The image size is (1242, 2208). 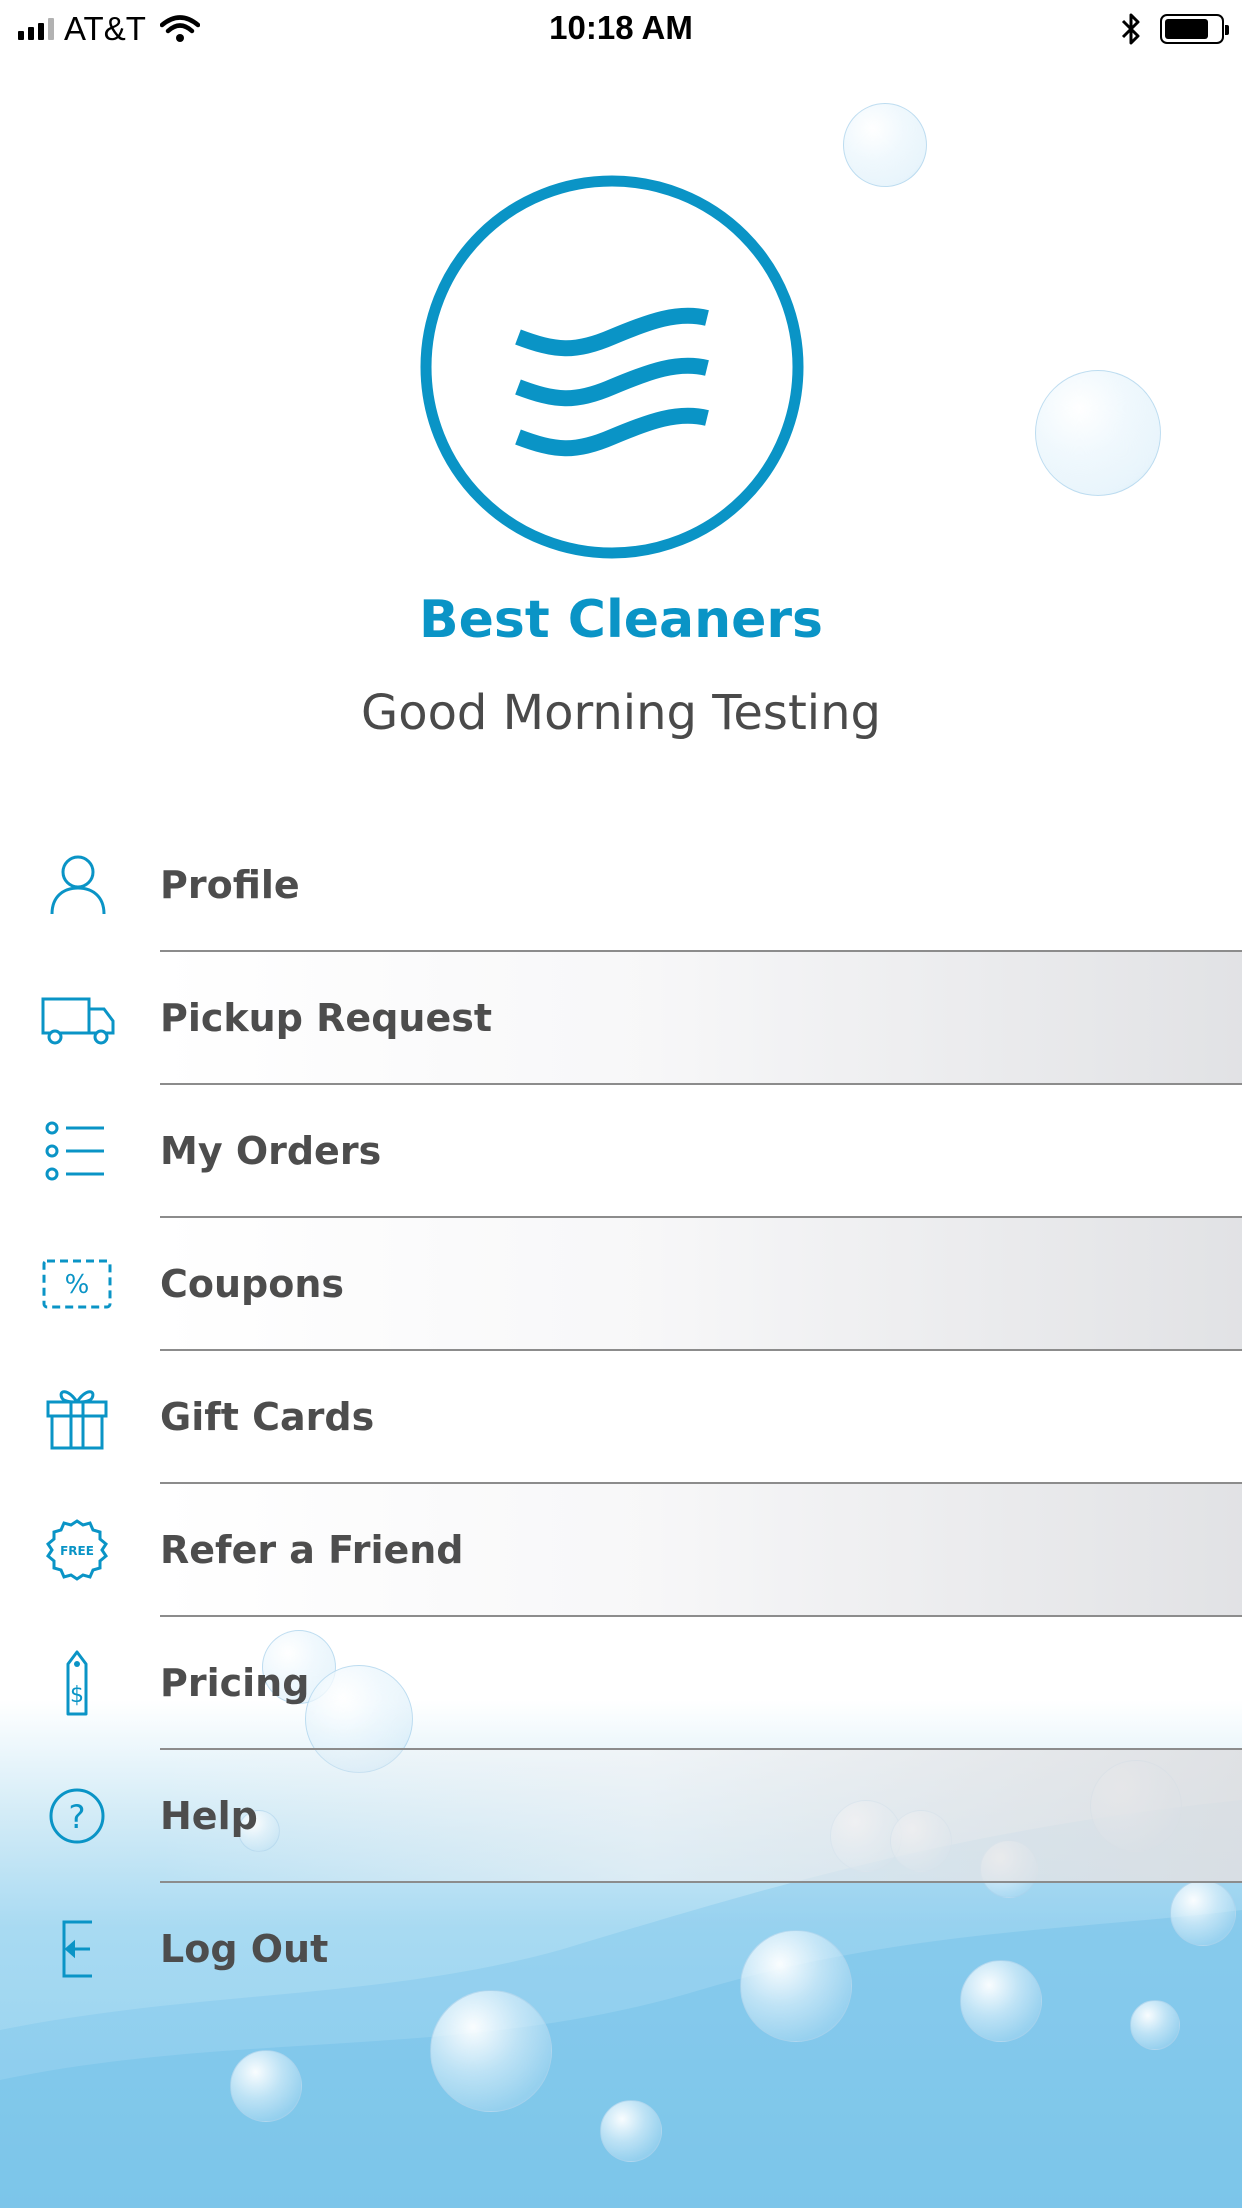 What do you see at coordinates (621, 1949) in the screenshot?
I see `menu-item-log-out: Log Out` at bounding box center [621, 1949].